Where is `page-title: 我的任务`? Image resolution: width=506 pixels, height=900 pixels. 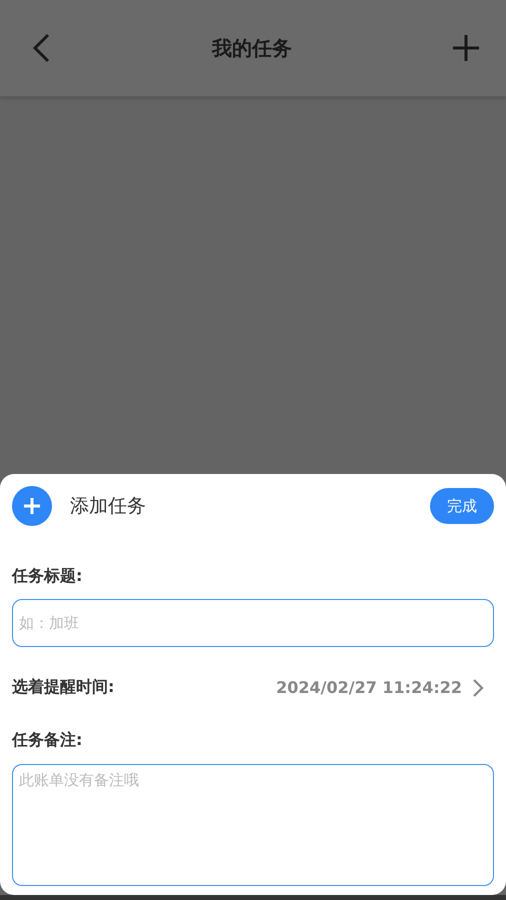 page-title: 我的任务 is located at coordinates (252, 48).